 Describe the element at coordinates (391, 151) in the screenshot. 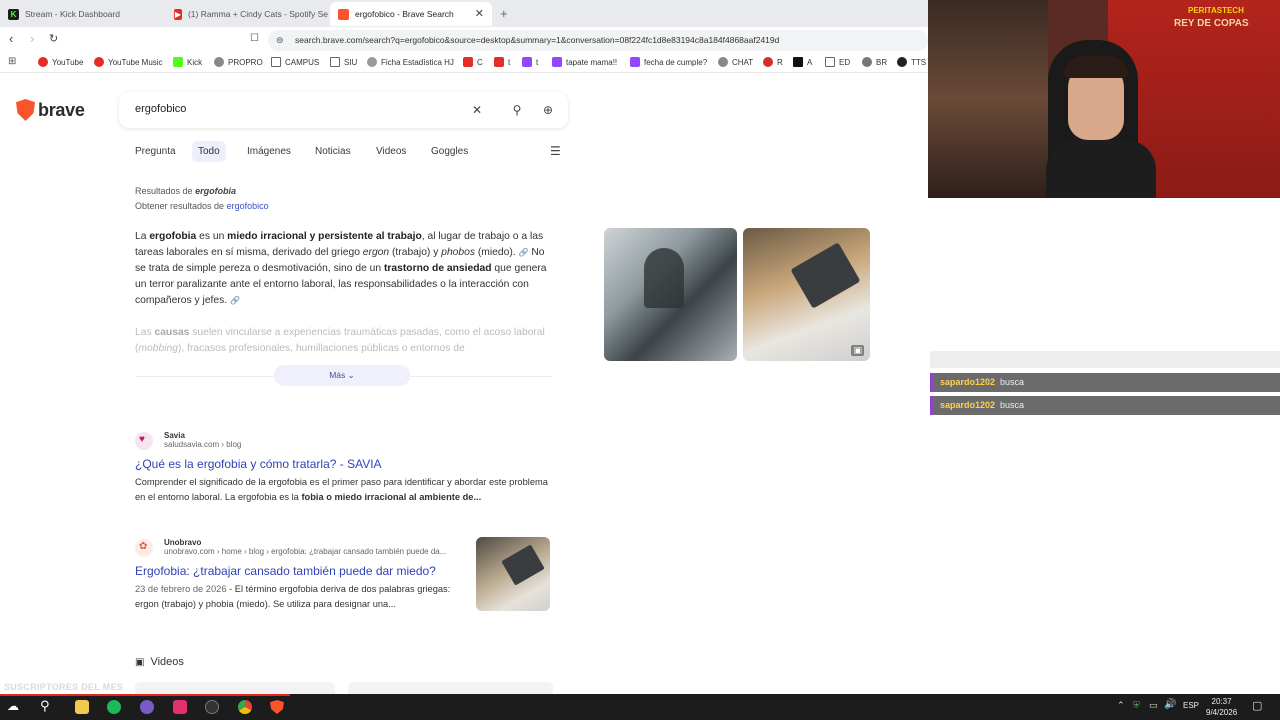

I see `tab-videos: Videos` at that location.